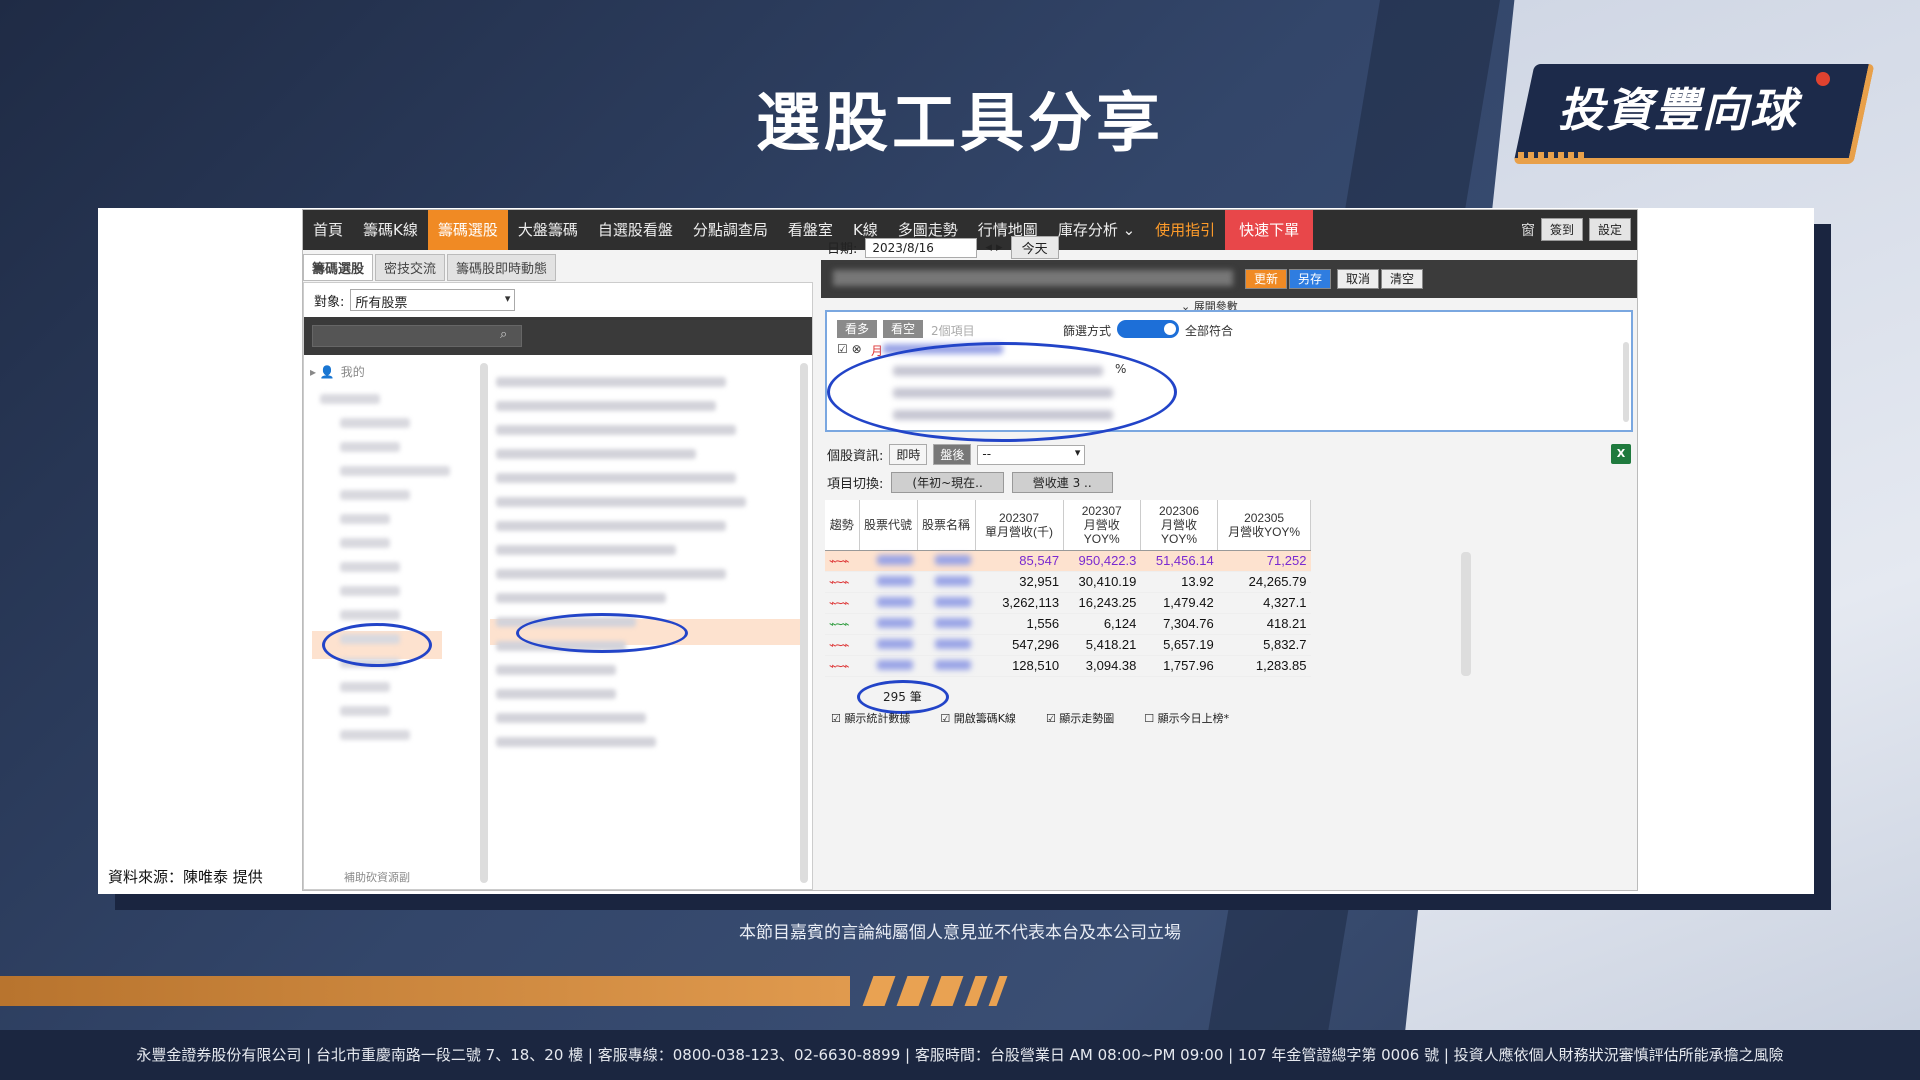 The width and height of the screenshot is (1920, 1080). Describe the element at coordinates (602, 633) in the screenshot. I see `annotation-circle-list` at that location.